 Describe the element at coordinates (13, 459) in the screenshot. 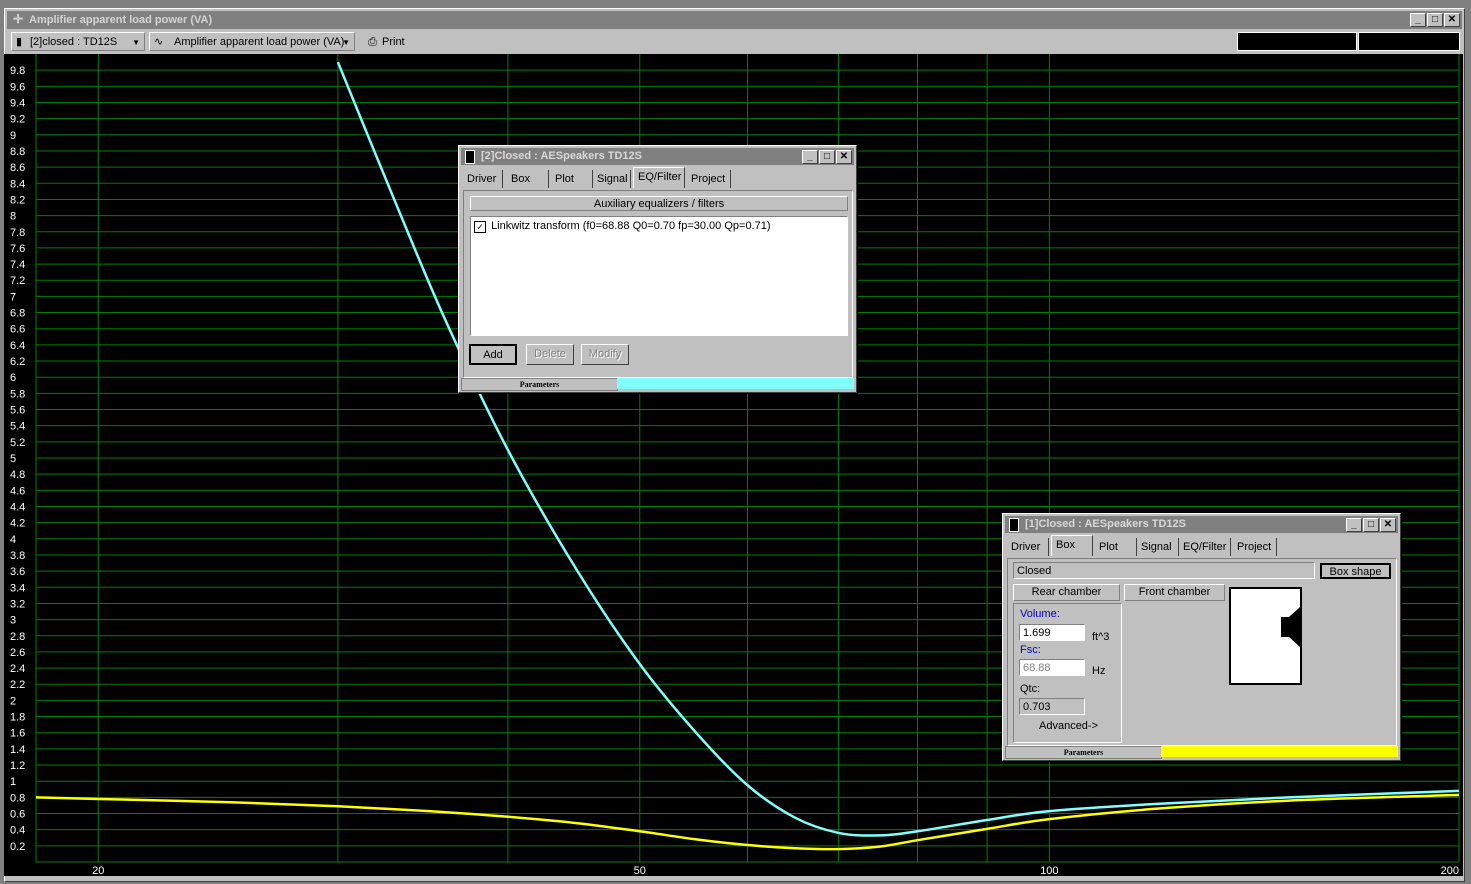

I see `y-tick-label: 5` at that location.